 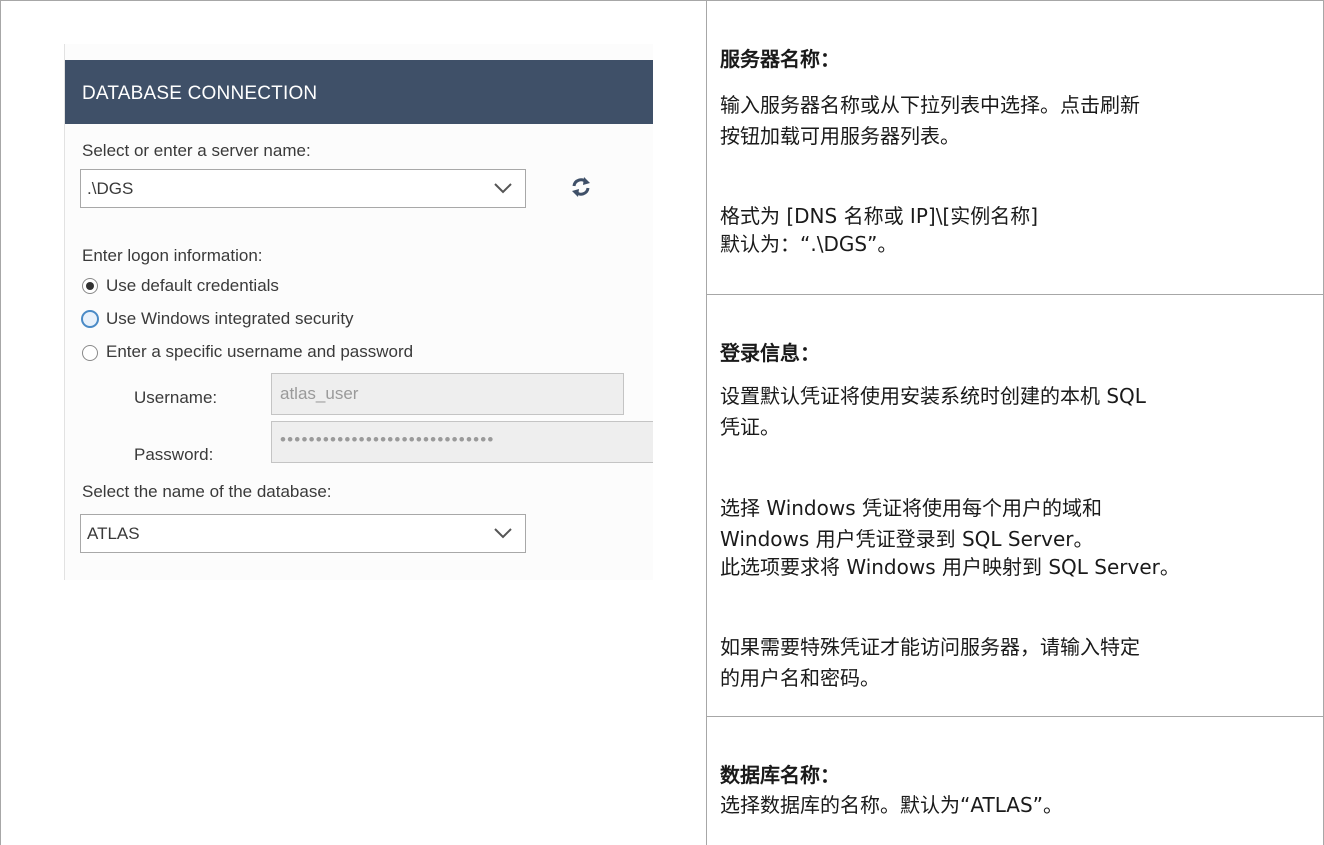 What do you see at coordinates (358, 92) in the screenshot?
I see `dialog-header: DATABASE CONNECTION` at bounding box center [358, 92].